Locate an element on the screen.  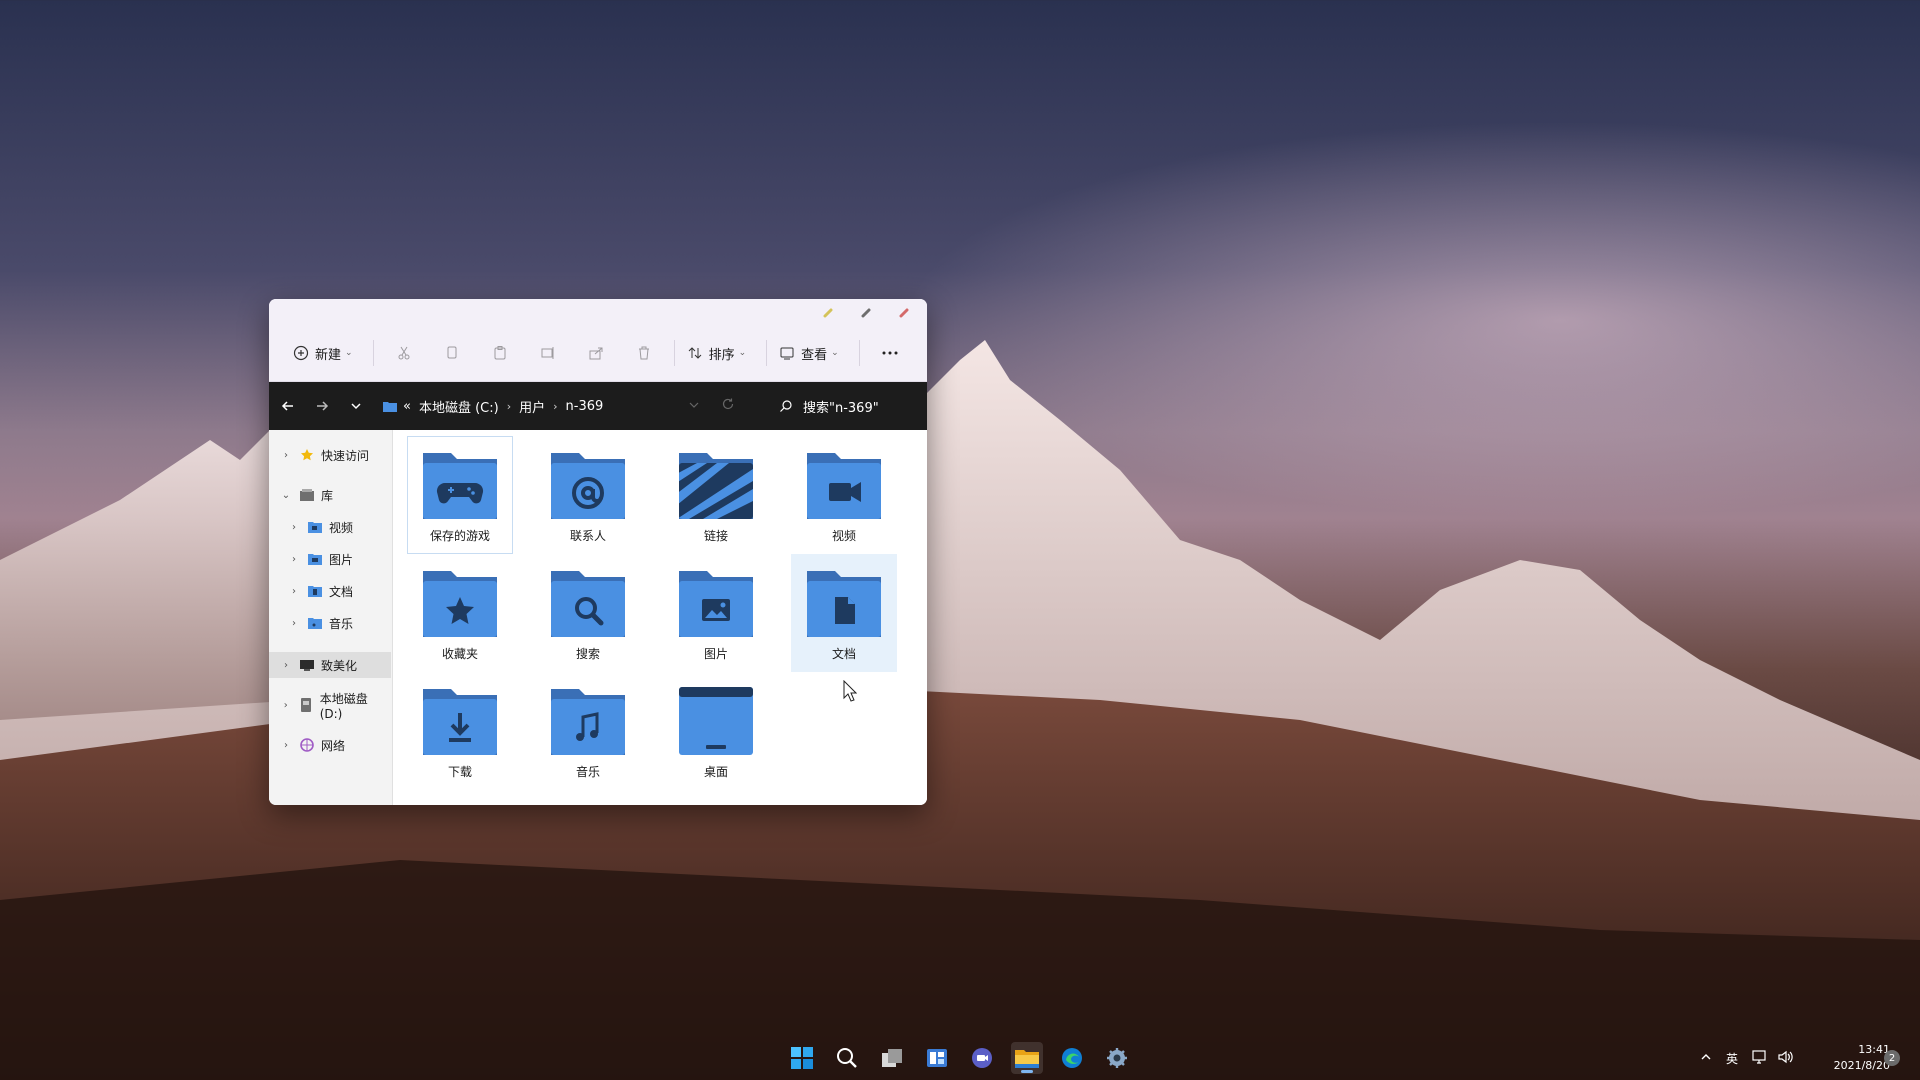
clipboard-icon is located at coordinates (500, 353).